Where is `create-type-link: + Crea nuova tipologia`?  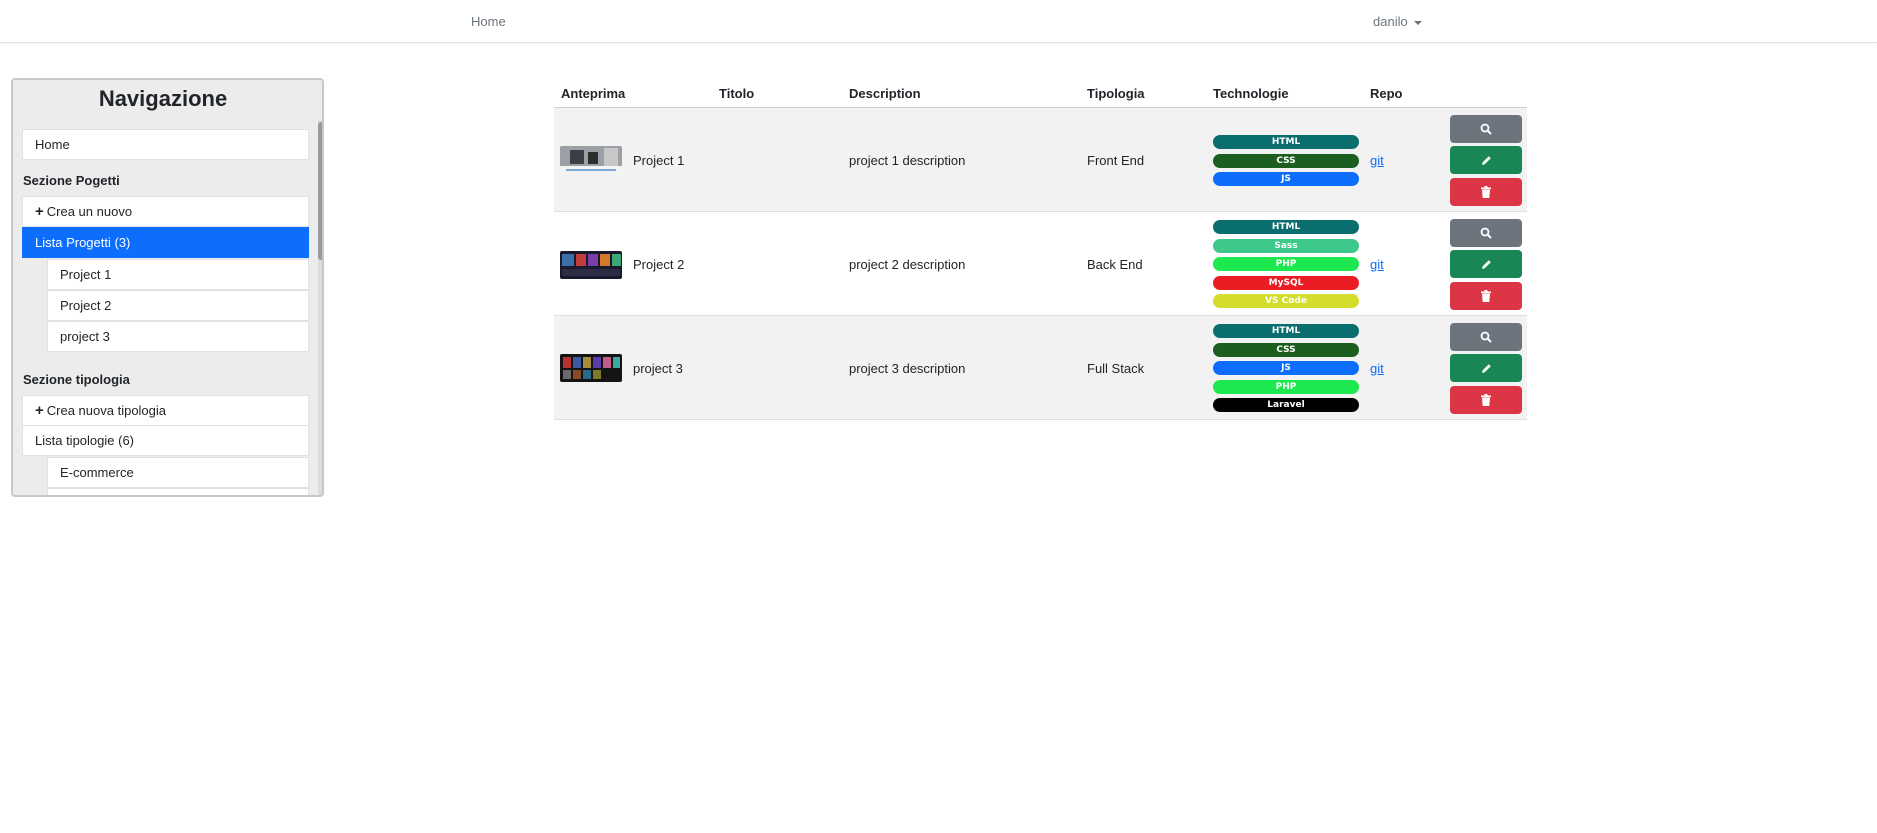 create-type-link: + Crea nuova tipologia is located at coordinates (165, 410).